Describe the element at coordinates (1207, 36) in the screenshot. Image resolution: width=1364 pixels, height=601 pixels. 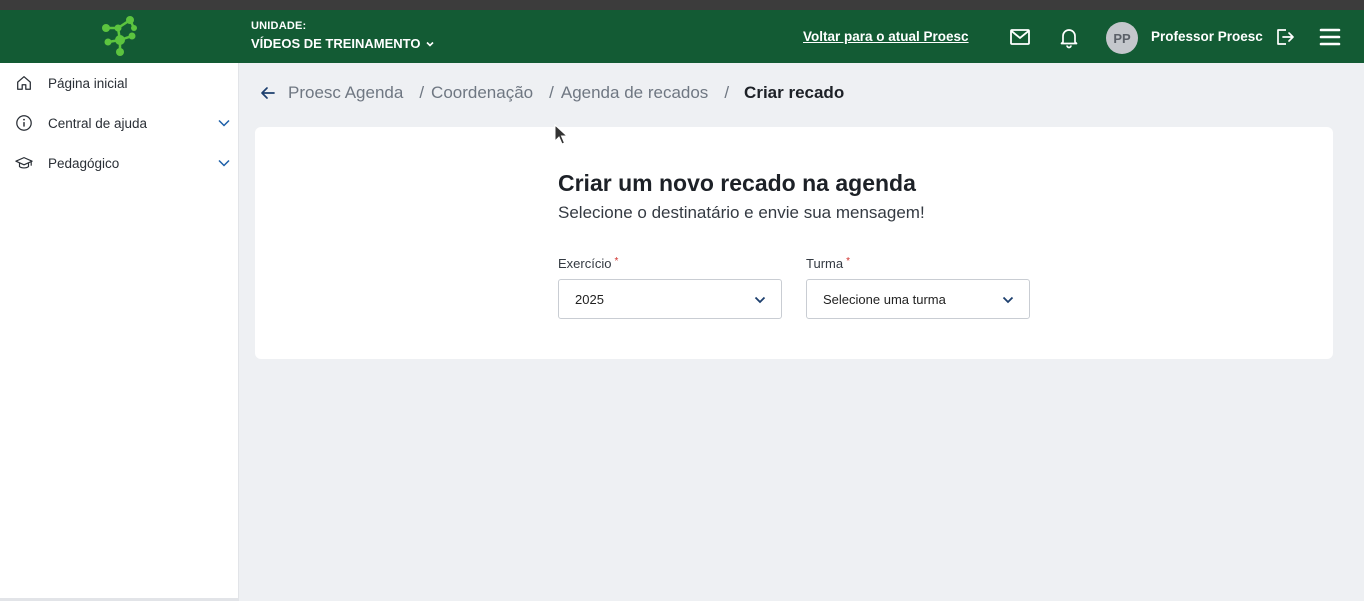
I see `user-name: Professor Proesc` at that location.